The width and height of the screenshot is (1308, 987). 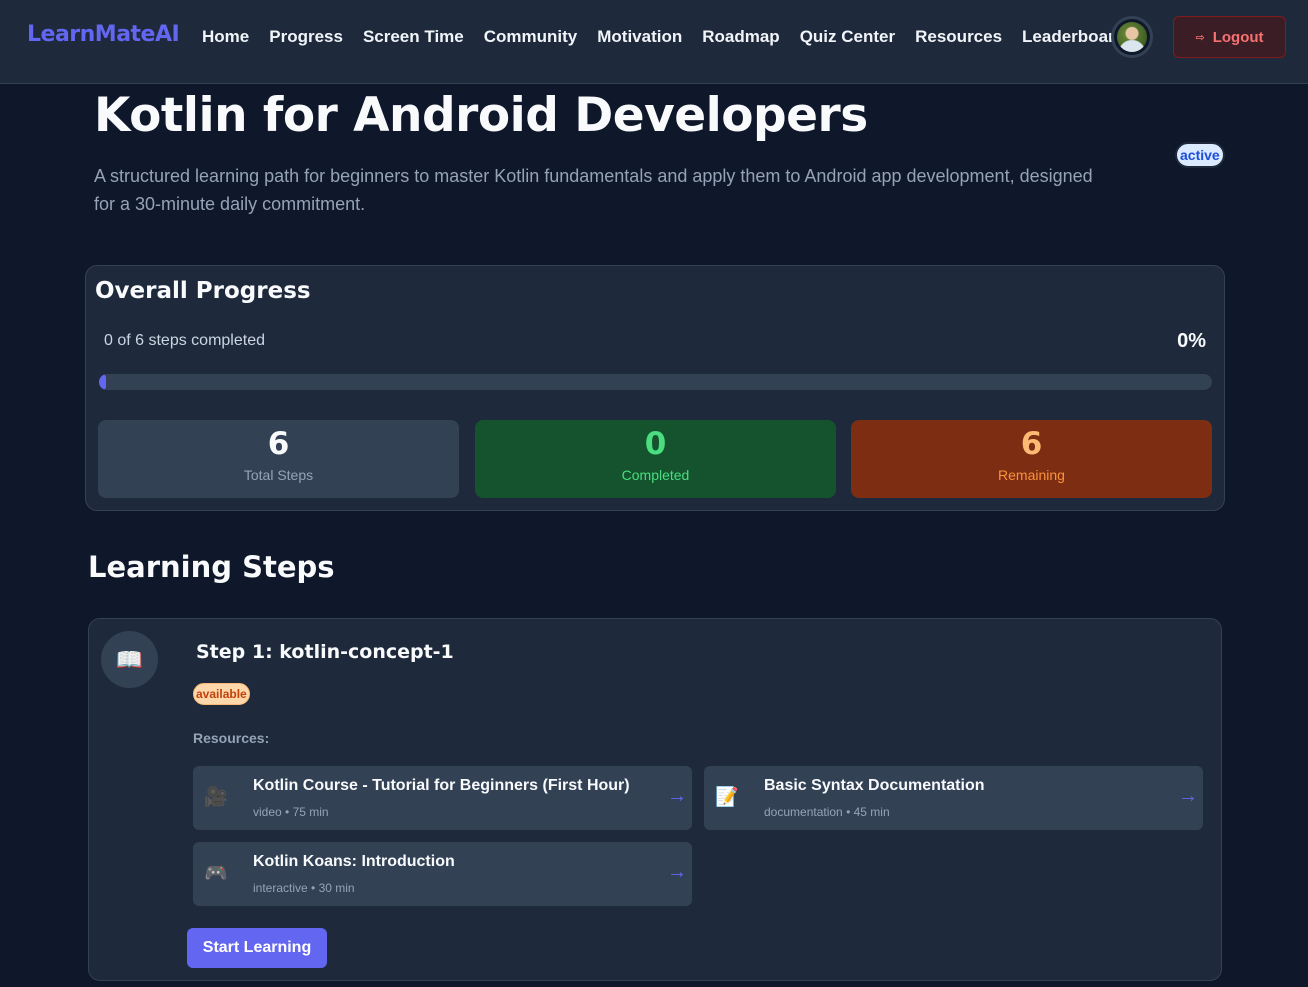 I want to click on step-title: Step 1: kotlin-concept-1, so click(x=325, y=652).